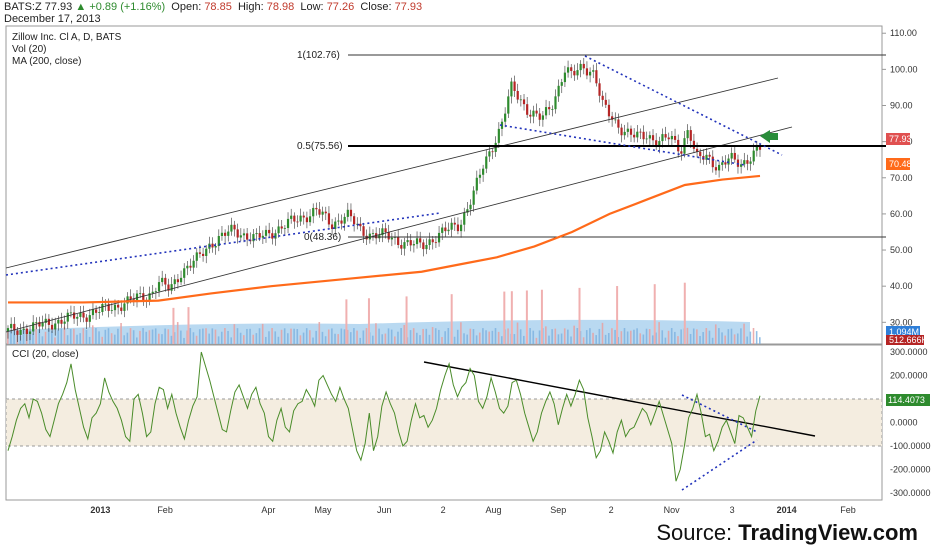 Image resolution: width=932 pixels, height=550 pixels. I want to click on cci-wedge-lower-line, so click(719, 465).